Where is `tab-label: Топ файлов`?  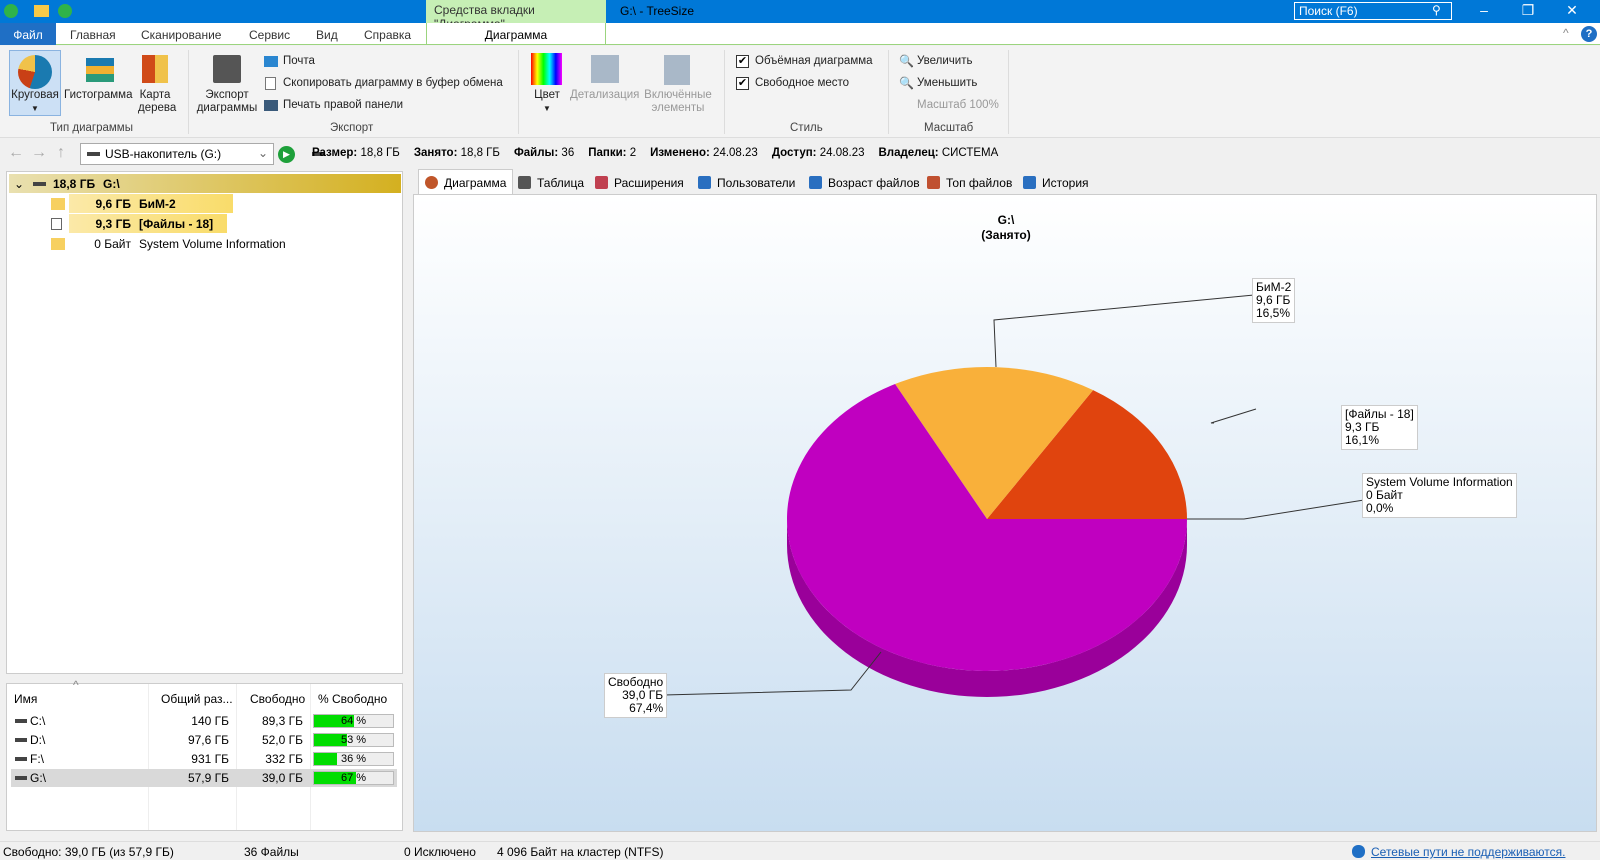
tab-label: Топ файлов is located at coordinates (979, 183).